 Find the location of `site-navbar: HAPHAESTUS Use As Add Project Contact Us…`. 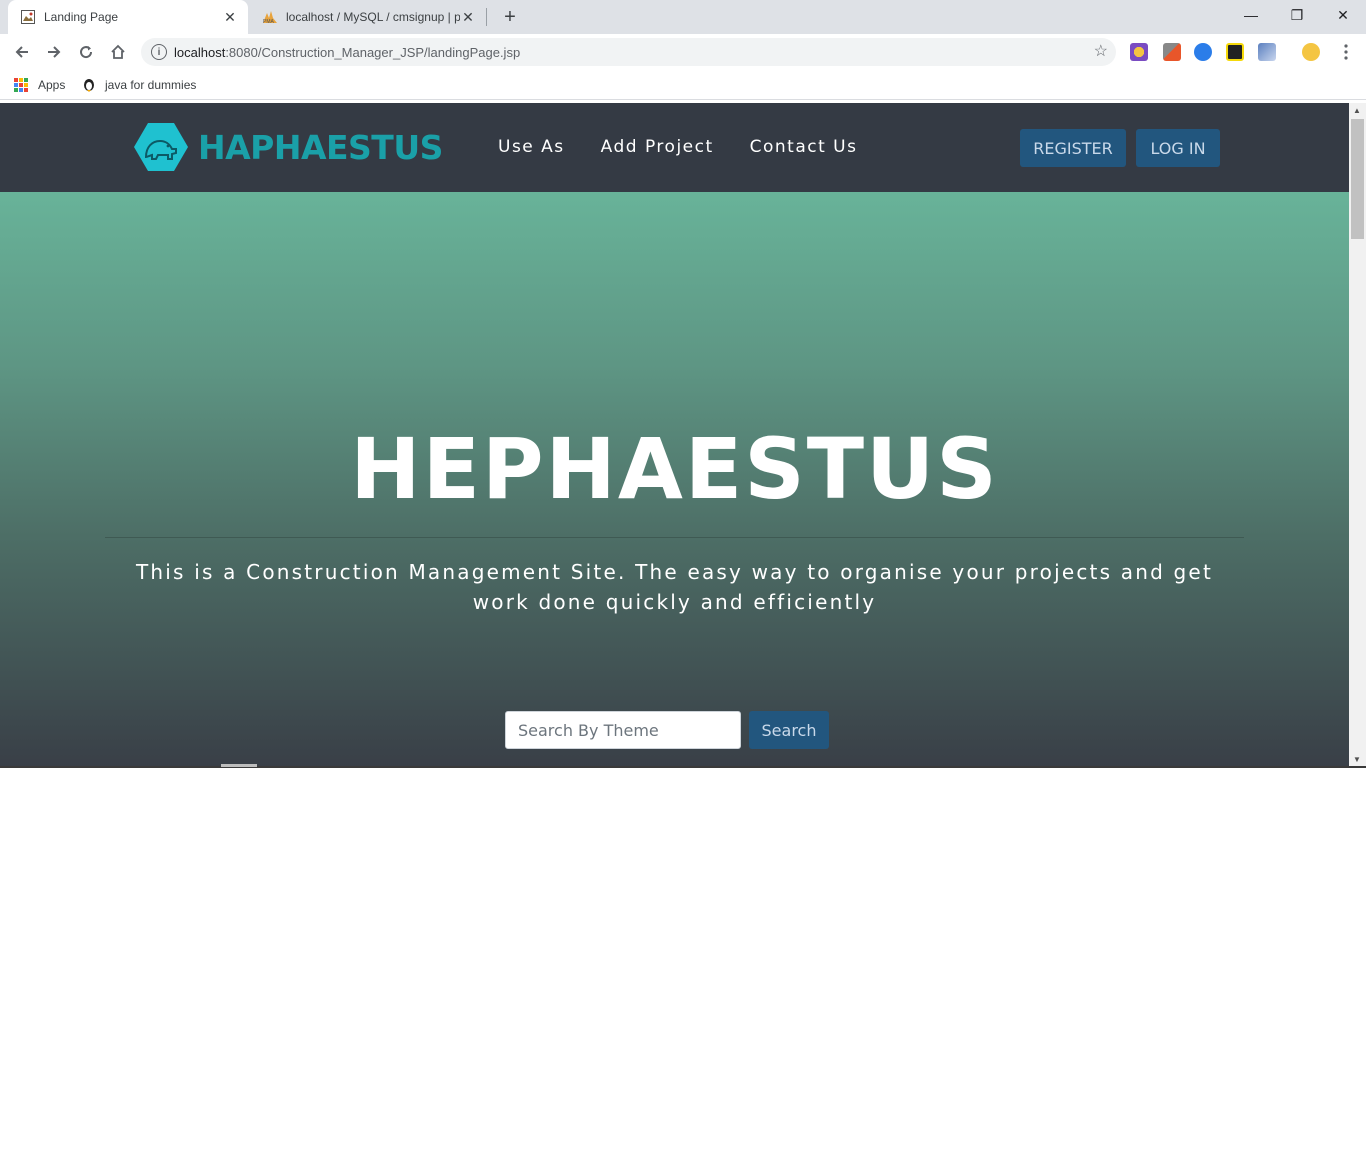

site-navbar: HAPHAESTUS Use As Add Project Contact Us… is located at coordinates (674, 147).